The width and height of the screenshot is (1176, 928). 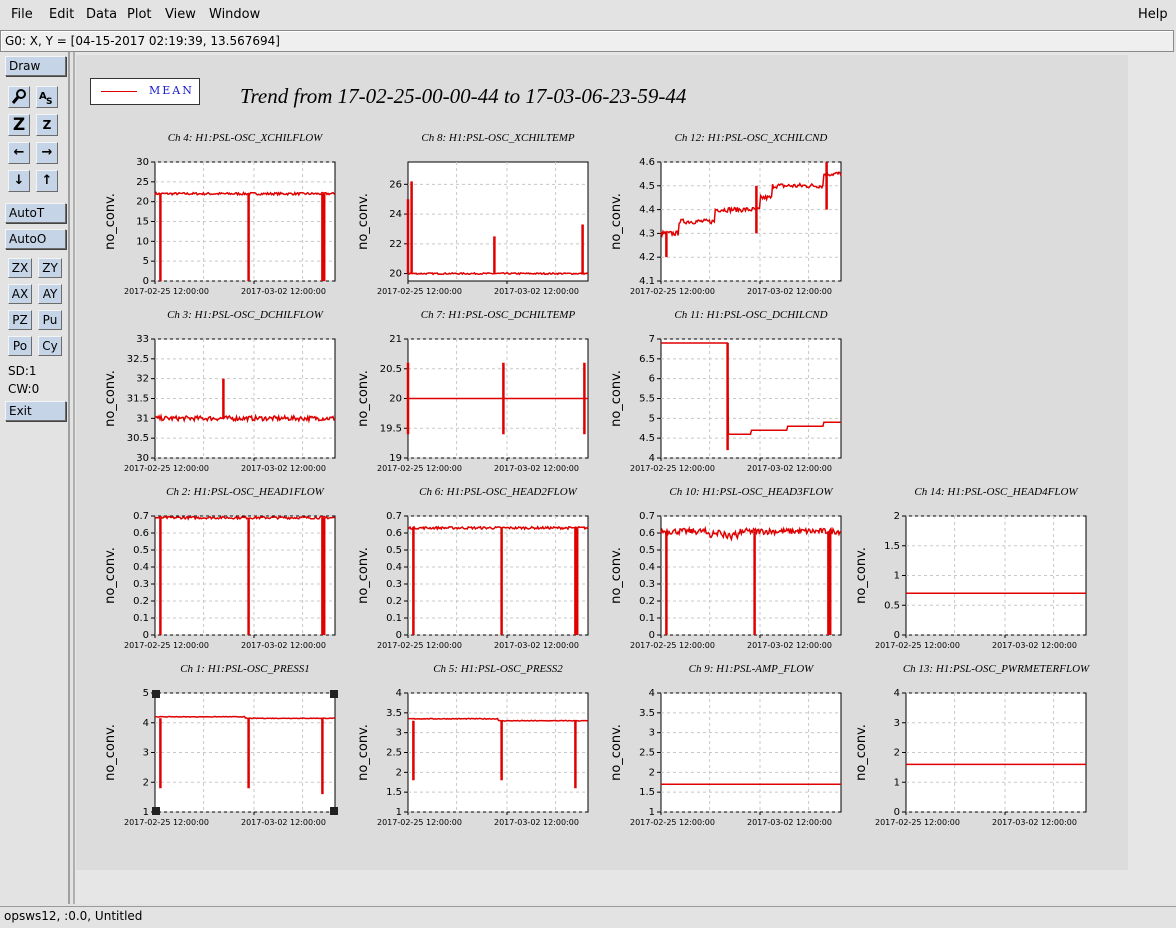 I want to click on y-tick-label: 4, so click(x=146, y=723).